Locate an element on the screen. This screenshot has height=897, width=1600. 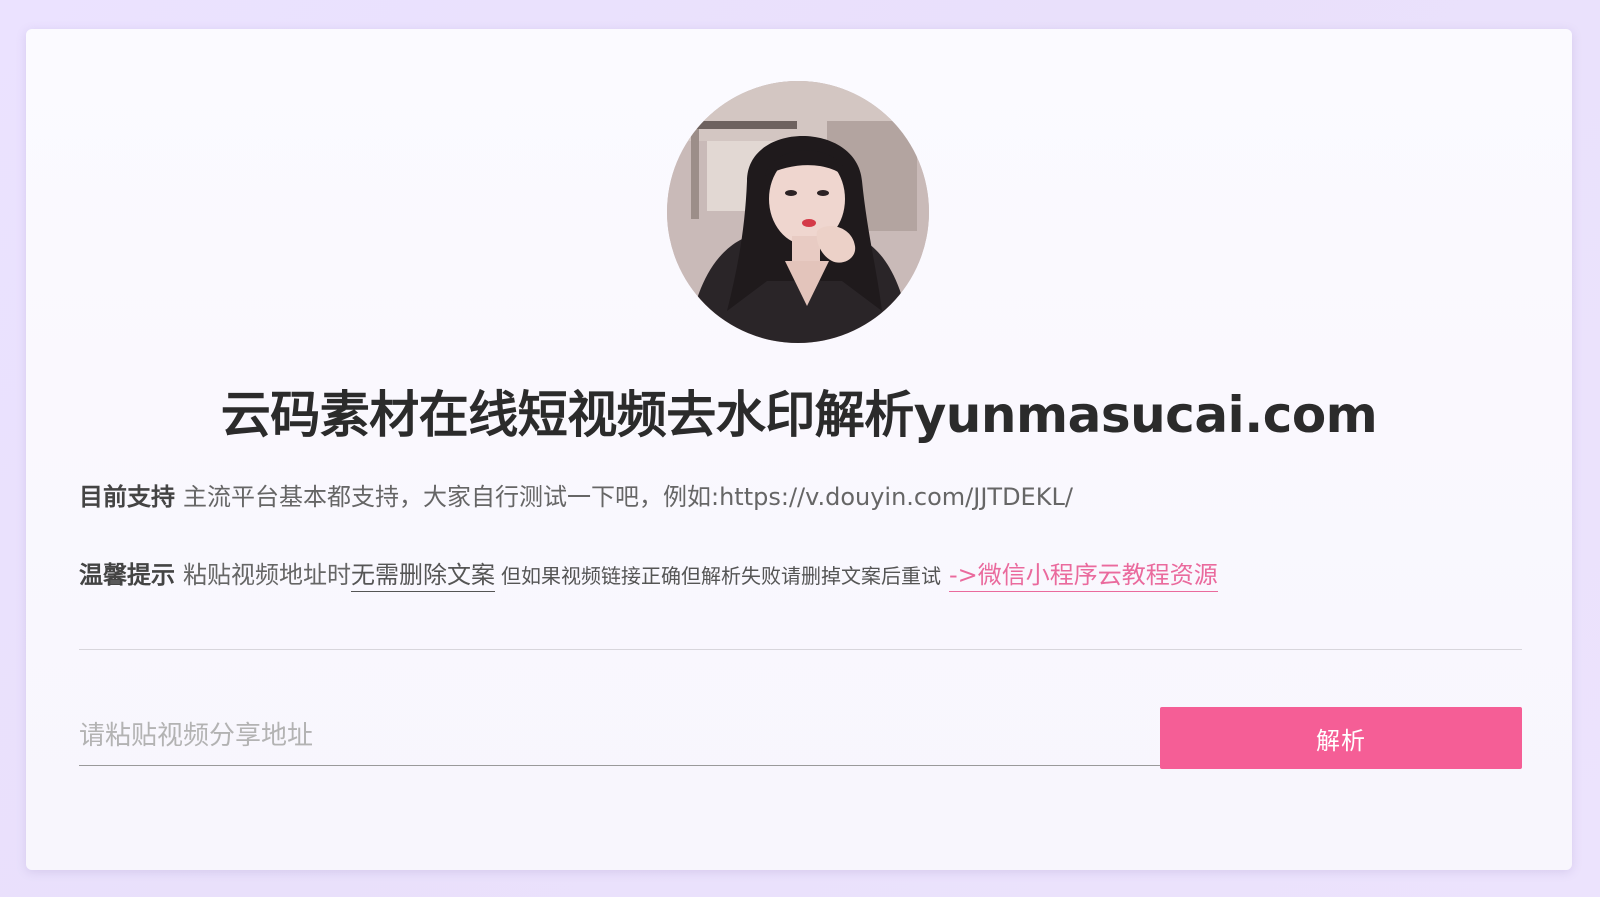
avatar-photo is located at coordinates (798, 212).